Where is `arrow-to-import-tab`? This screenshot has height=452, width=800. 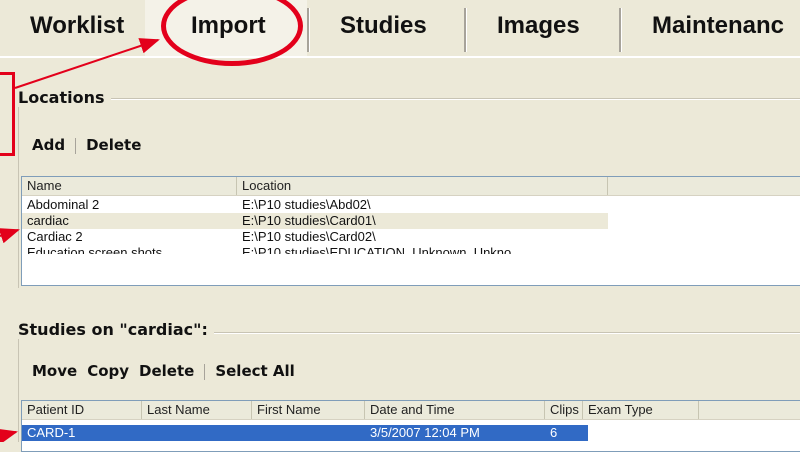
arrow-to-import-tab is located at coordinates (87, 63).